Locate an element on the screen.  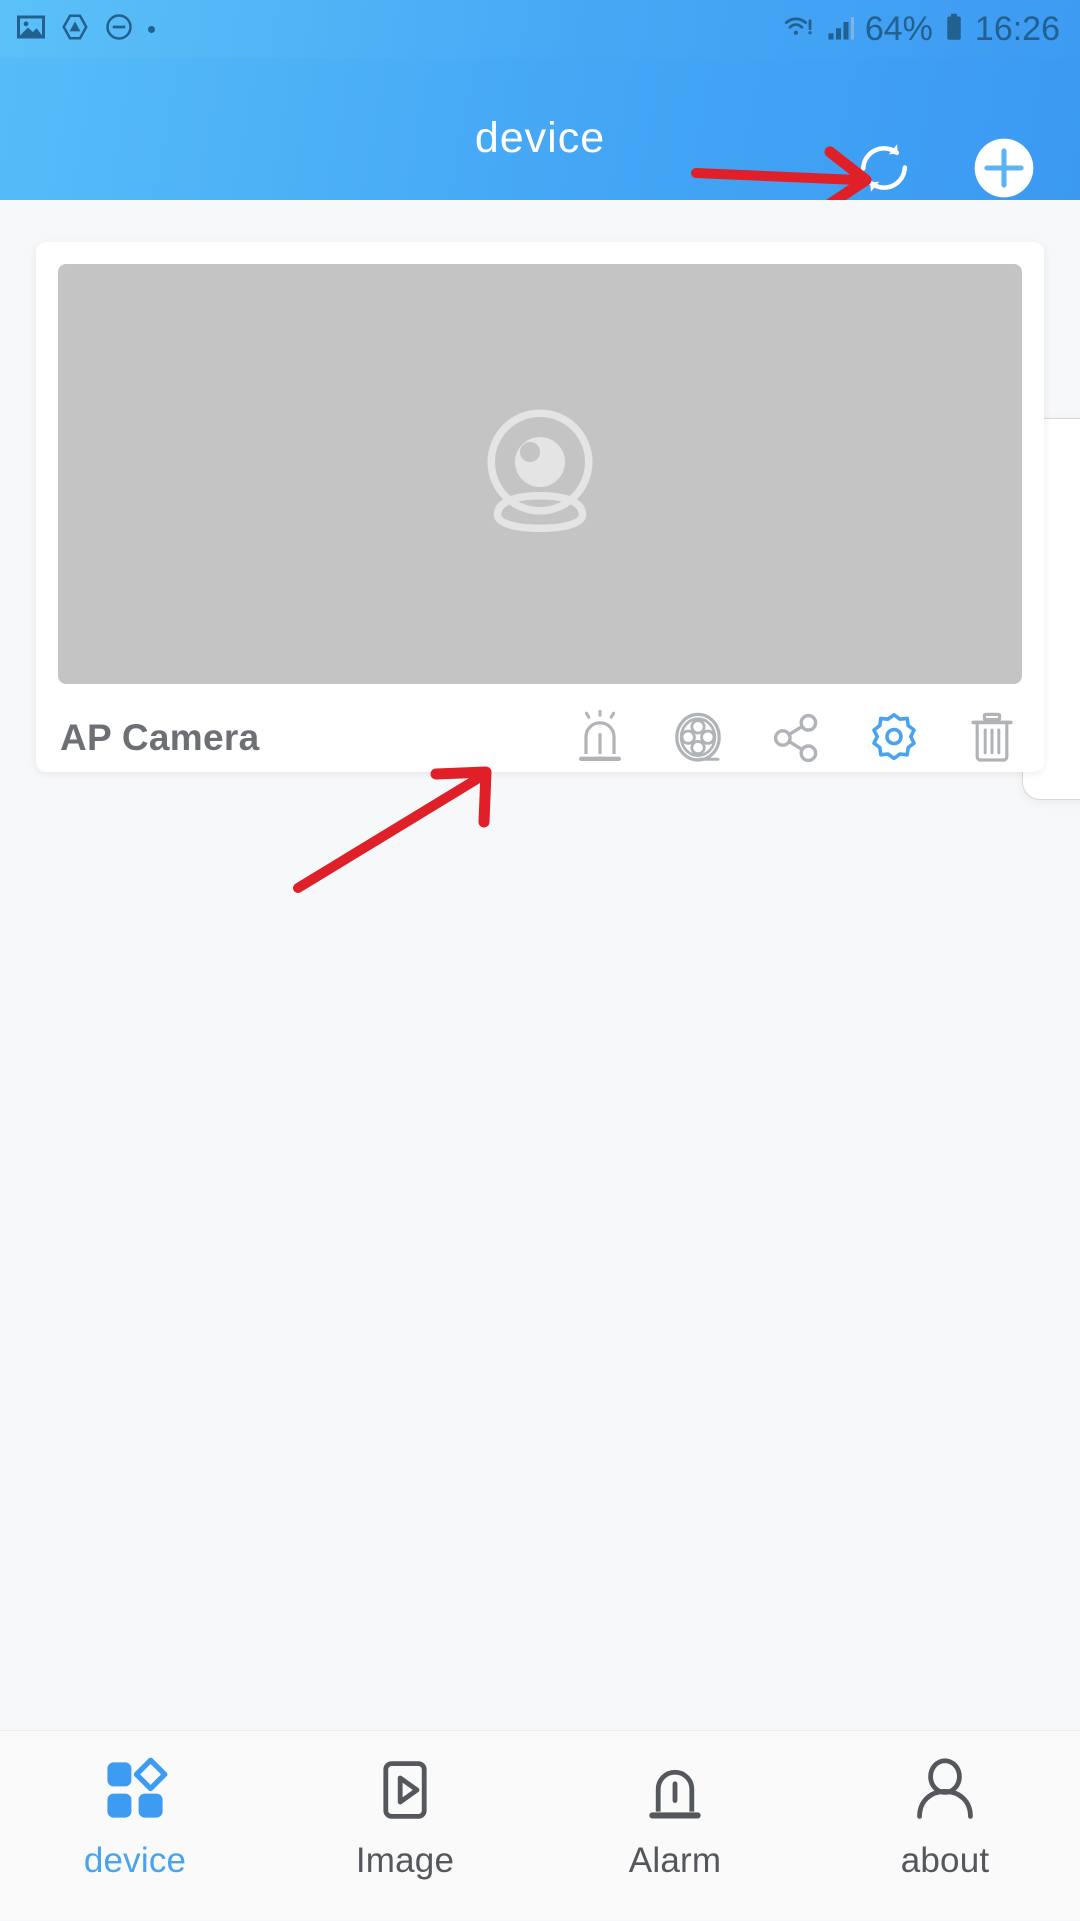
share-nodes-icon is located at coordinates (796, 738).